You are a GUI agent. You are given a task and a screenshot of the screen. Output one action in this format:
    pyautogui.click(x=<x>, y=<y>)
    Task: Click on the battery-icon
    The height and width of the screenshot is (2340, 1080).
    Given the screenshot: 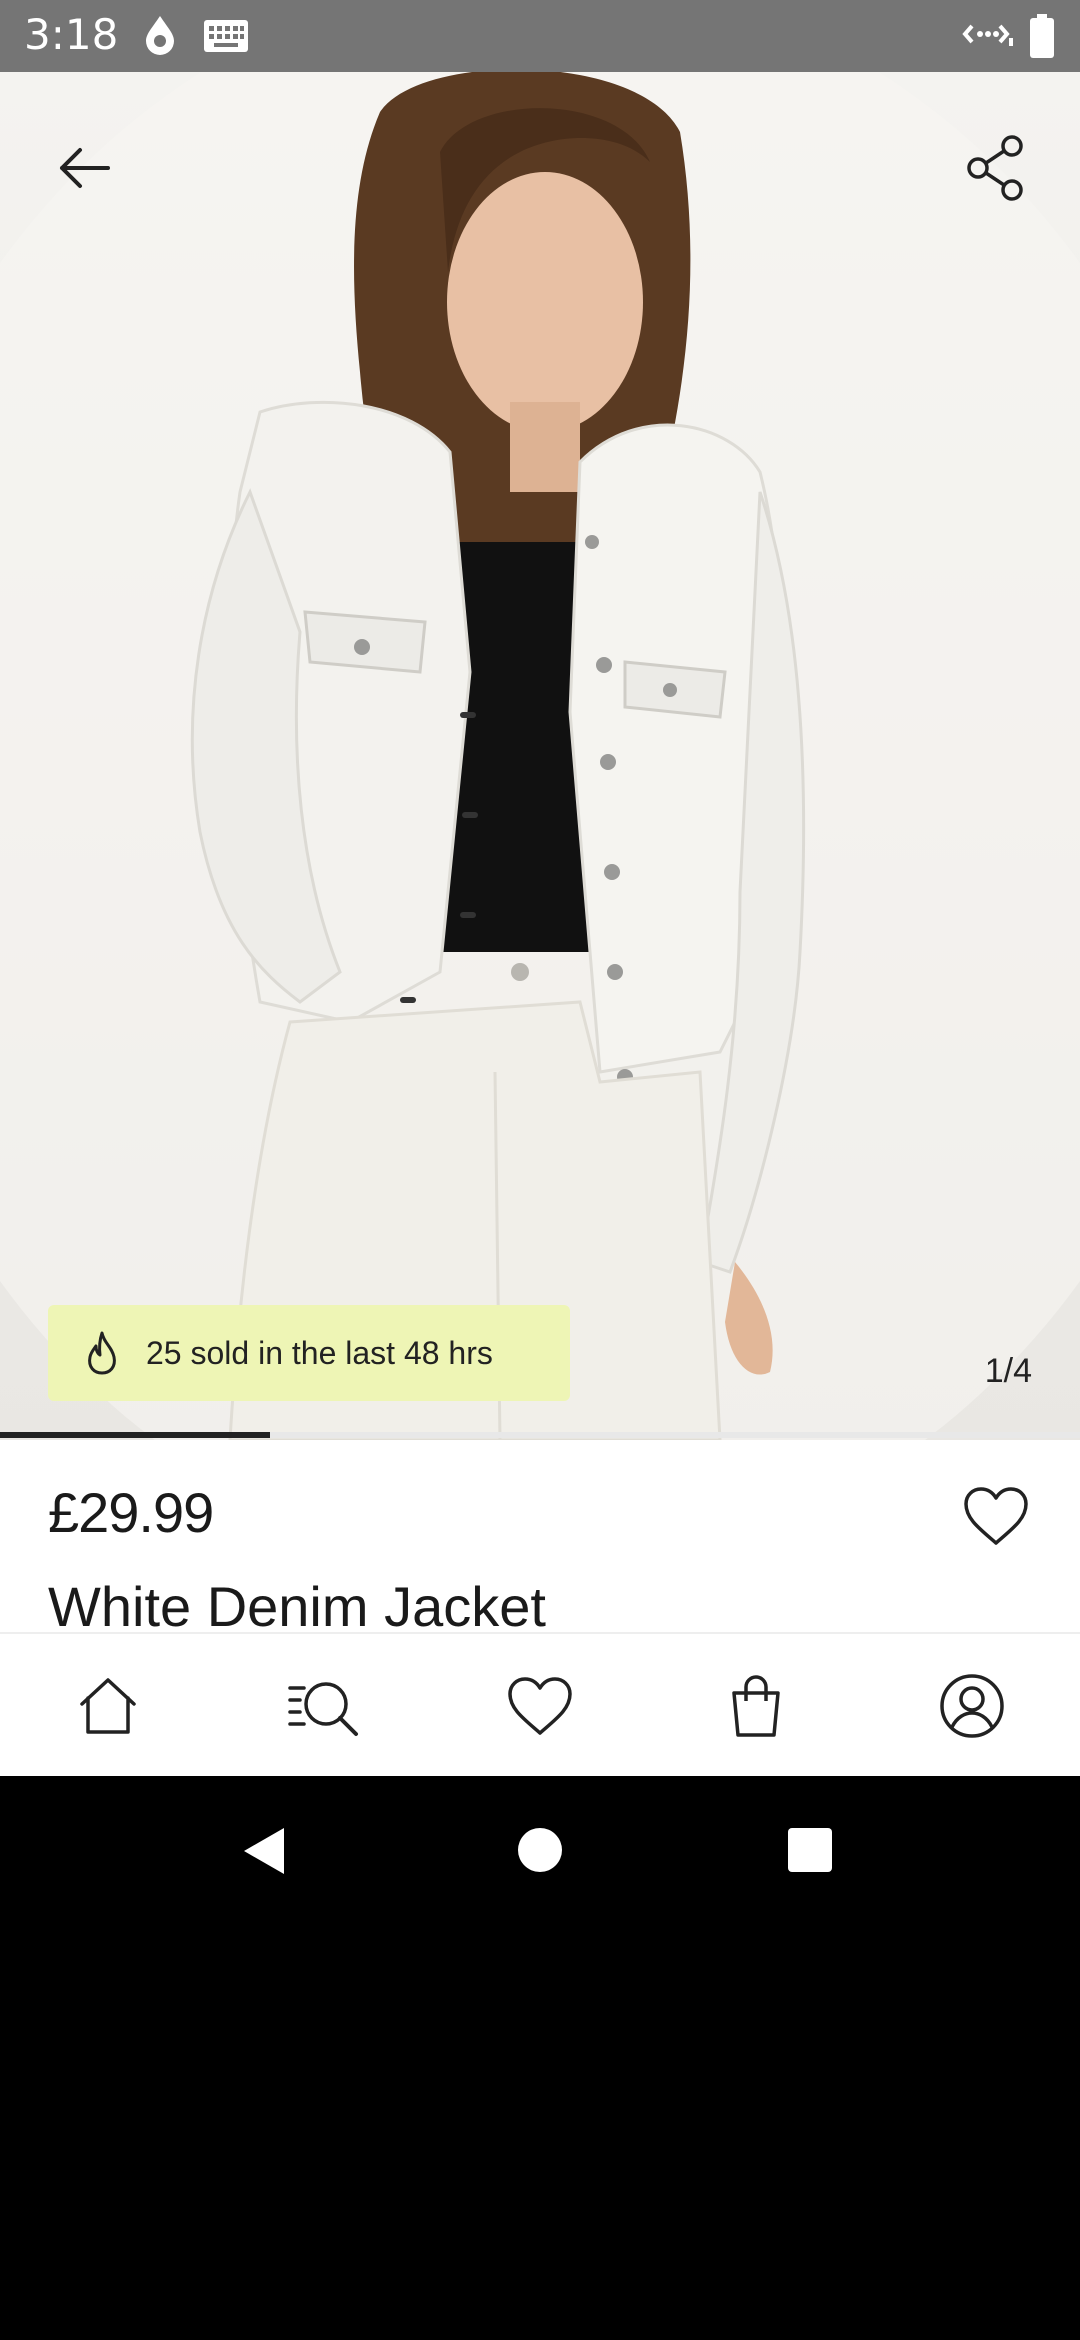 What is the action you would take?
    pyautogui.click(x=1042, y=36)
    